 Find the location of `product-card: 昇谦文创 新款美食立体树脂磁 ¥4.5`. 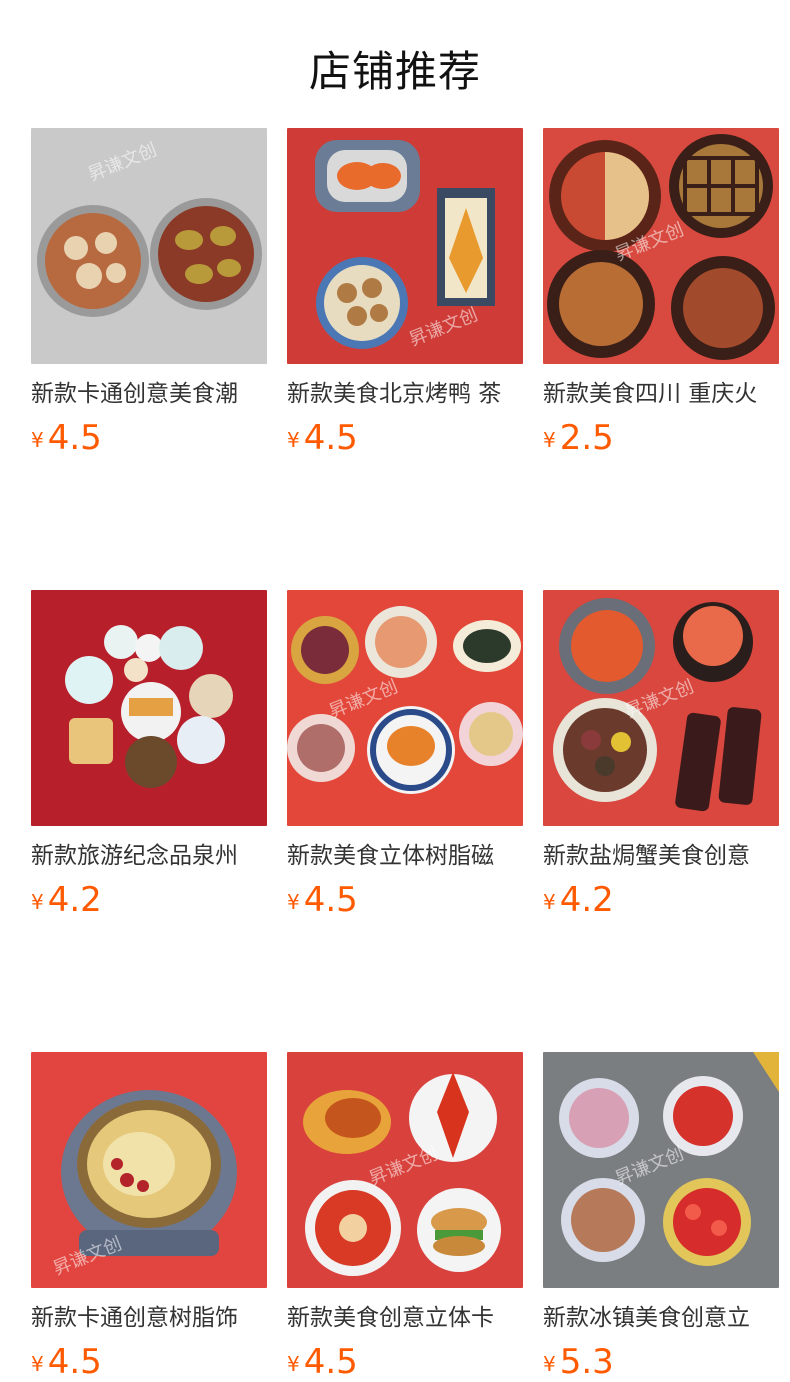

product-card: 昇谦文创 新款美食立体树脂磁 ¥4.5 is located at coordinates (405, 755).